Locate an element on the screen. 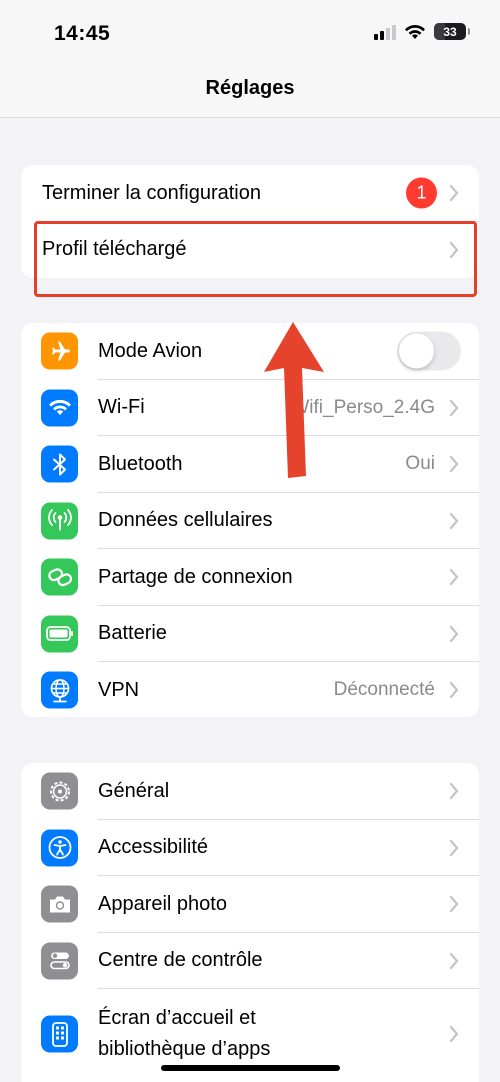  home-screen-icon is located at coordinates (59, 1034).